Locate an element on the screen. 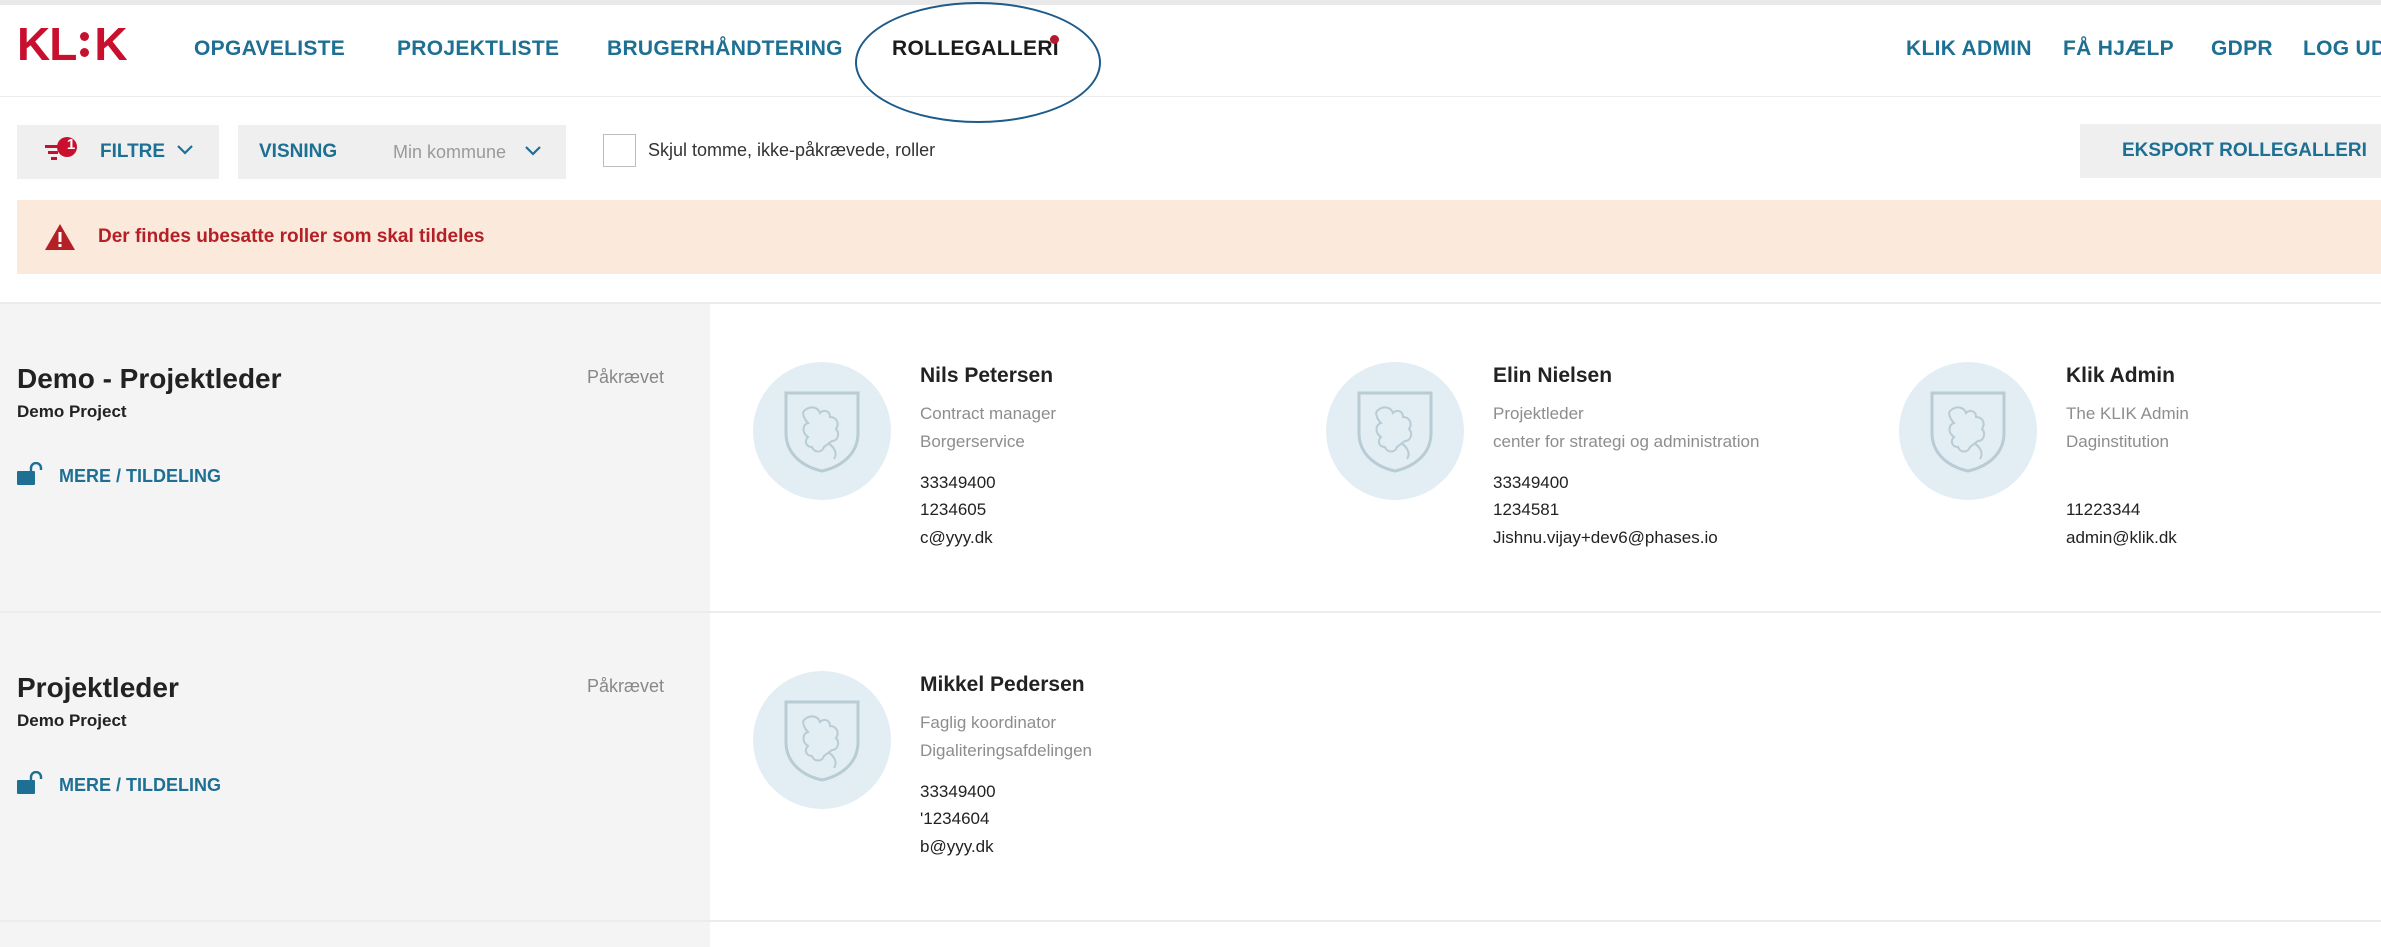  view-selected-value: Min kommune is located at coordinates (450, 152).